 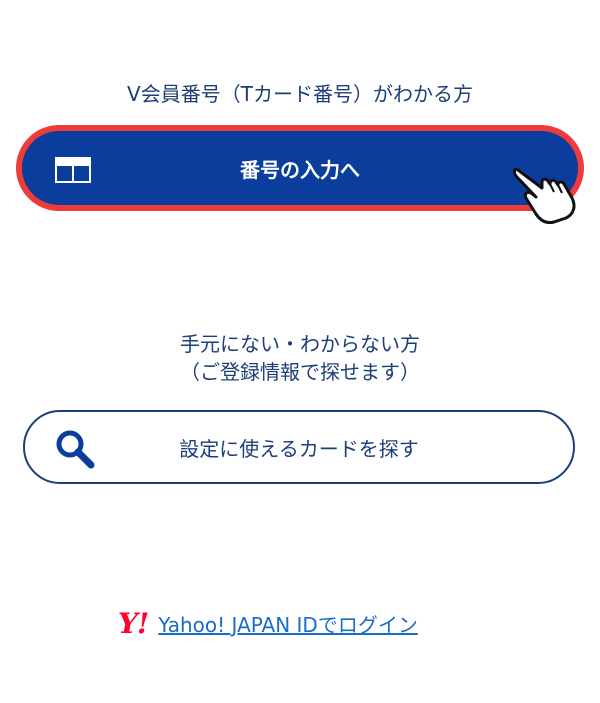 What do you see at coordinates (300, 94) in the screenshot?
I see `known-number-heading: V会員番号（Tカード番号）がわかる方` at bounding box center [300, 94].